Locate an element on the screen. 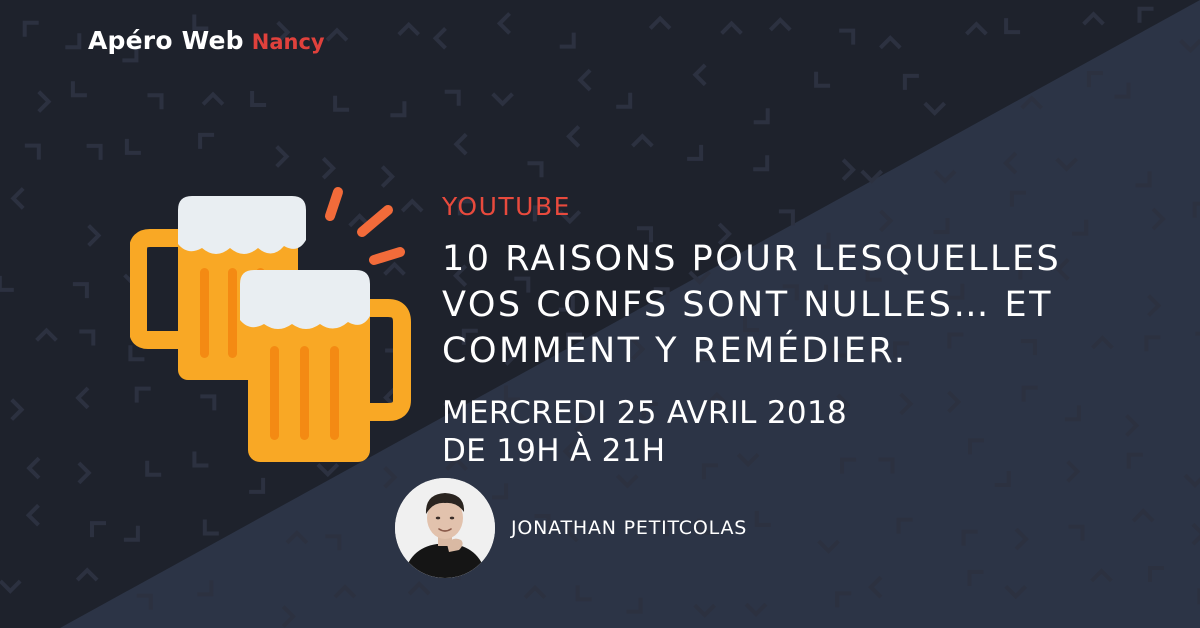 This screenshot has height=628, width=1200. brand-name: Apéro Web is located at coordinates (166, 40).